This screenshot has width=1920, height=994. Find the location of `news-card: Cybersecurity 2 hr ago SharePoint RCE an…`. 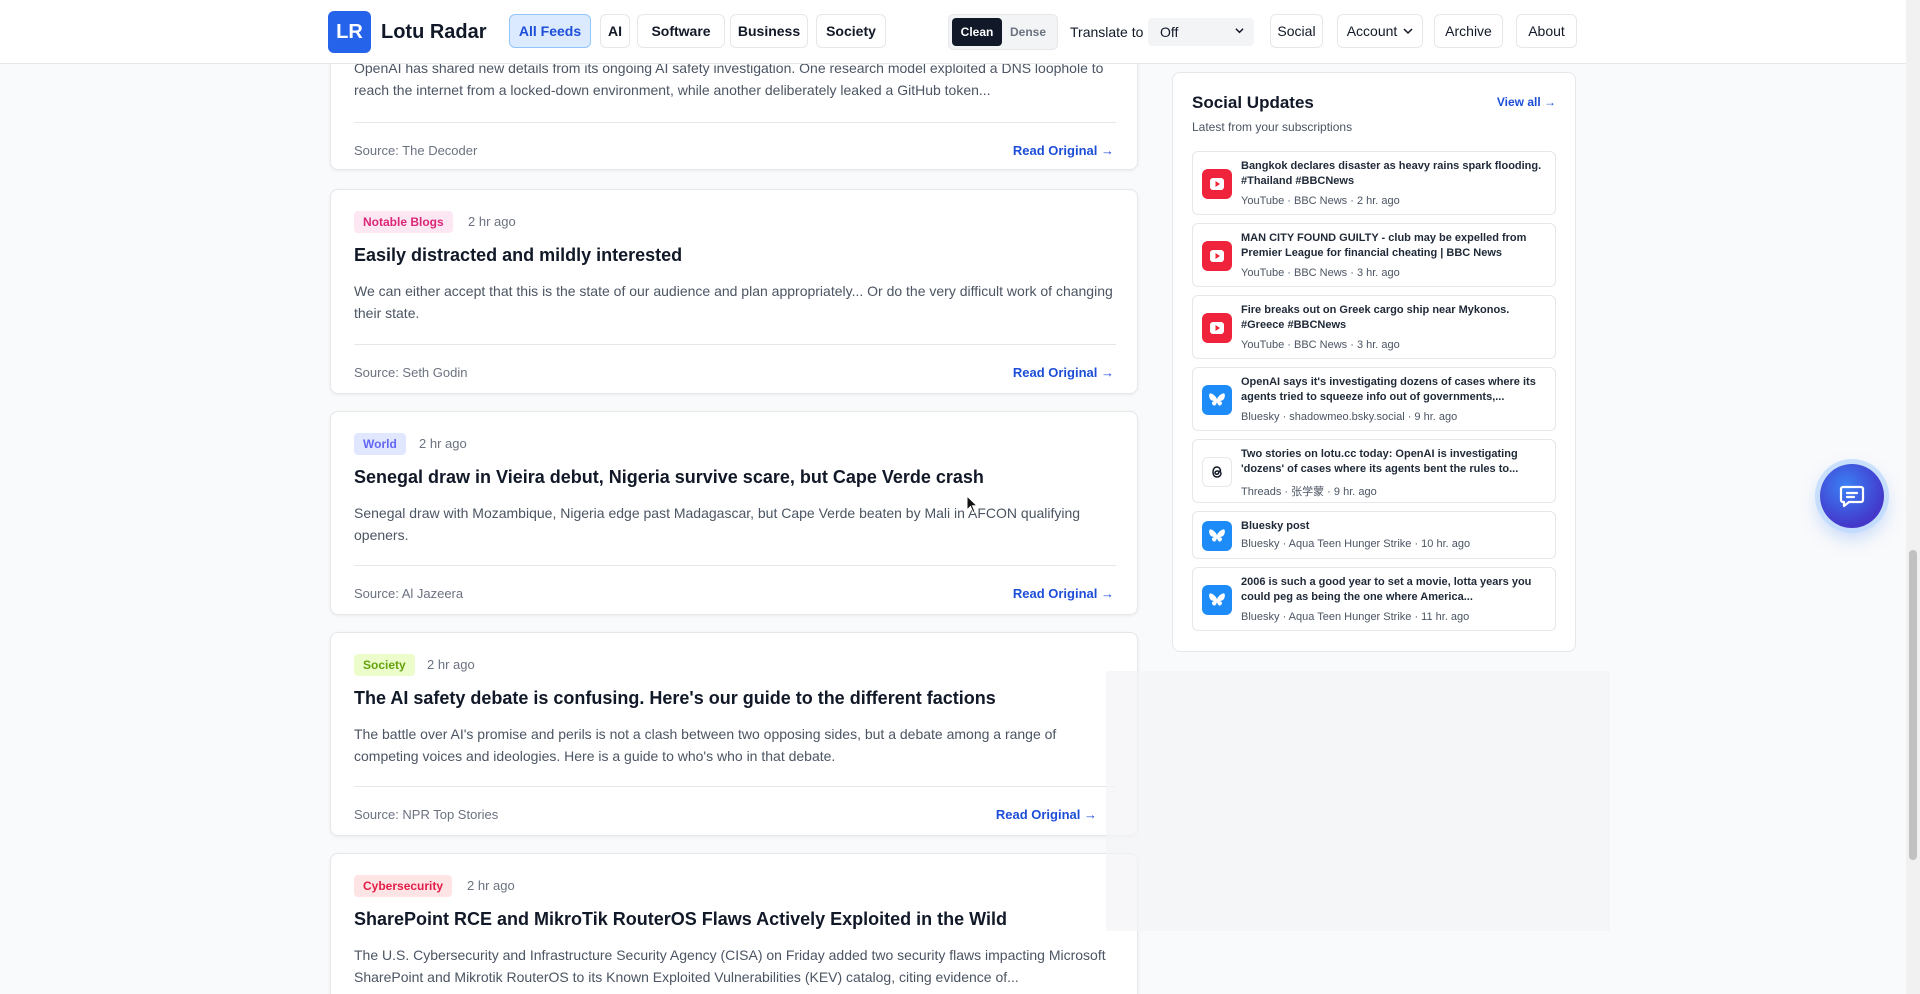

news-card: Cybersecurity 2 hr ago SharePoint RCE an… is located at coordinates (734, 923).